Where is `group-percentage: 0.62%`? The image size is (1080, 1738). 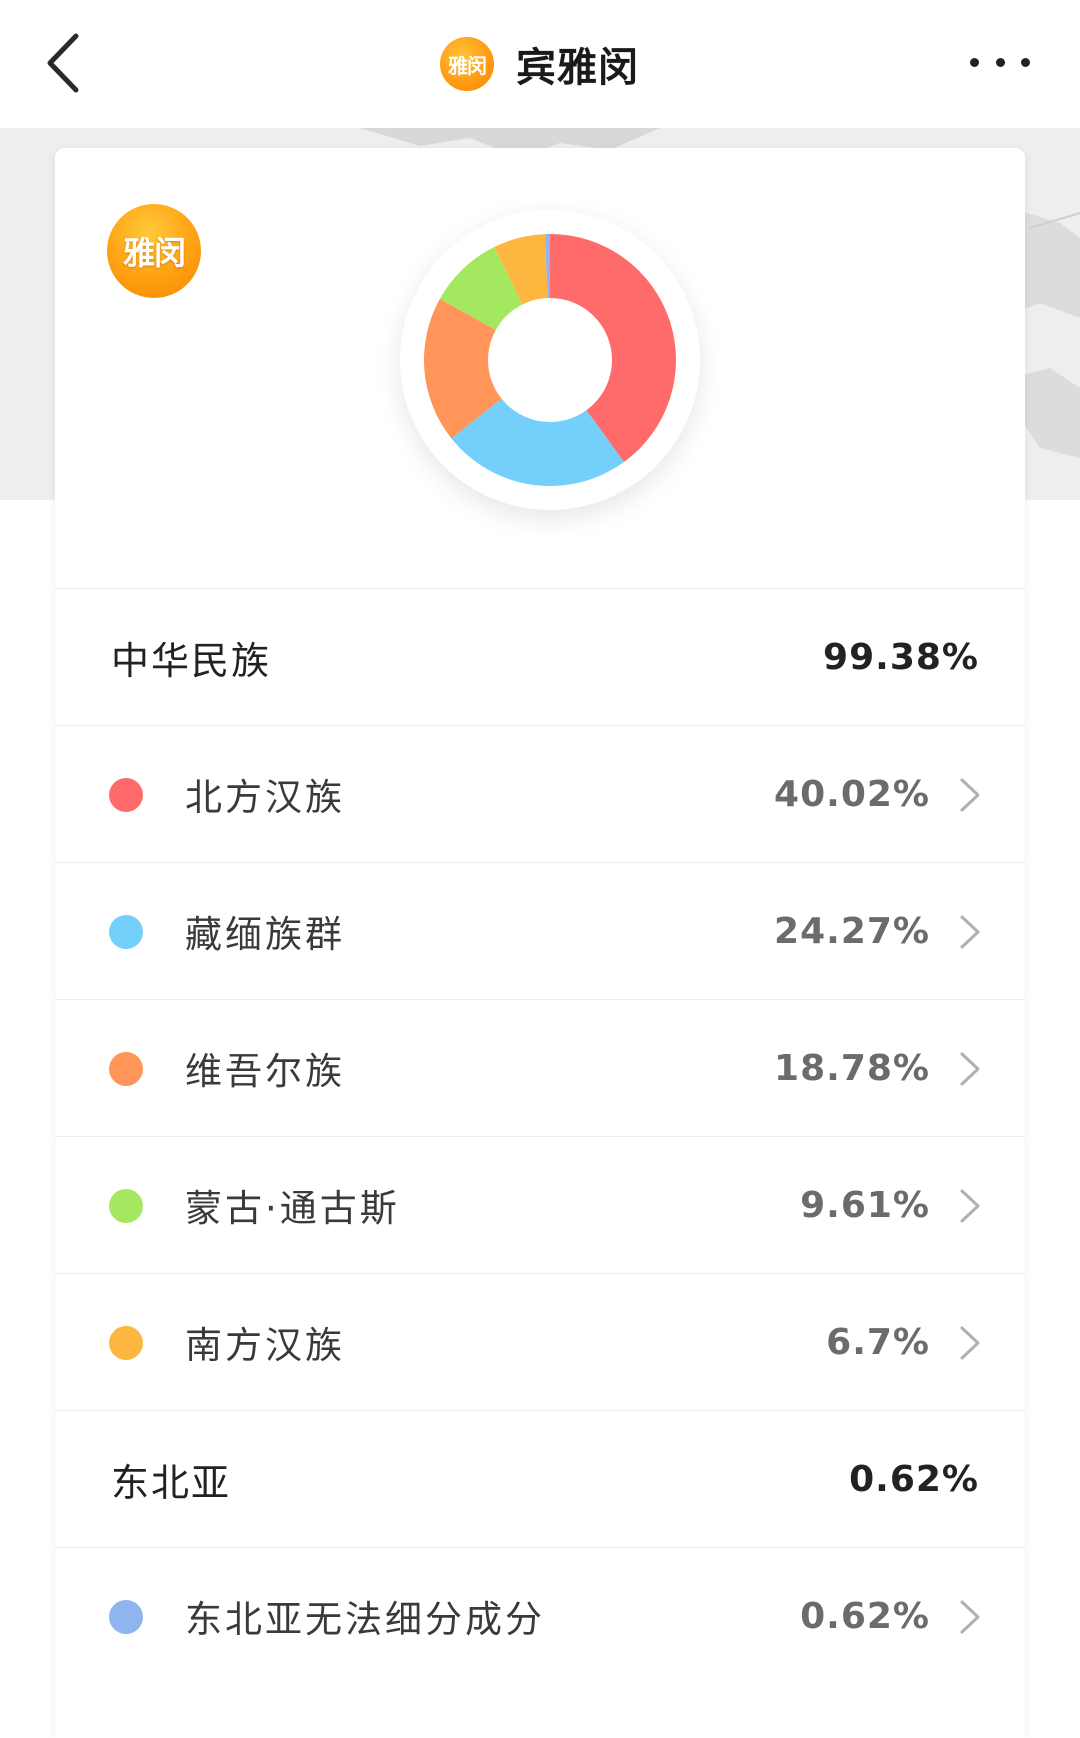
group-percentage: 0.62% is located at coordinates (914, 1479).